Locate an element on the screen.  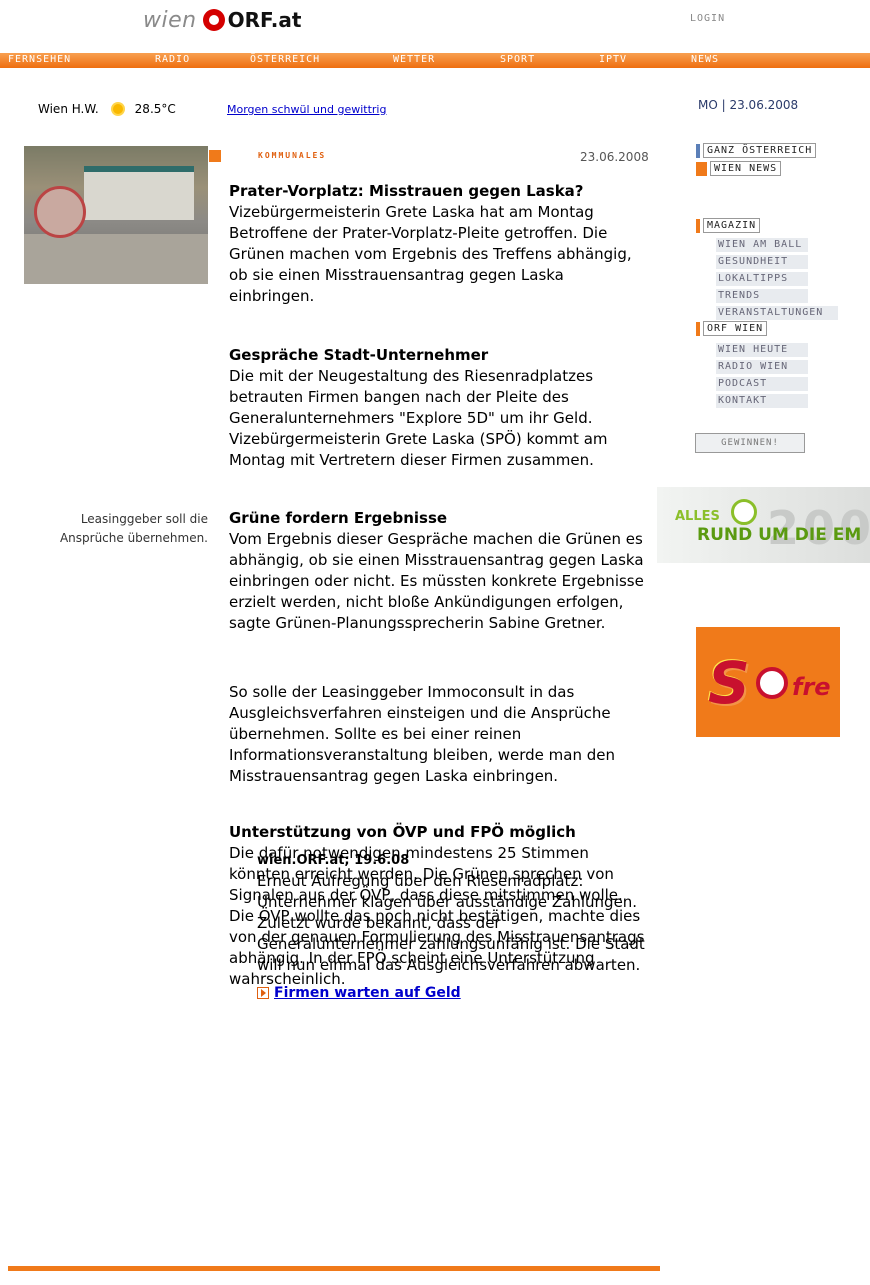
sun-icon is located at coordinates (118, 109).